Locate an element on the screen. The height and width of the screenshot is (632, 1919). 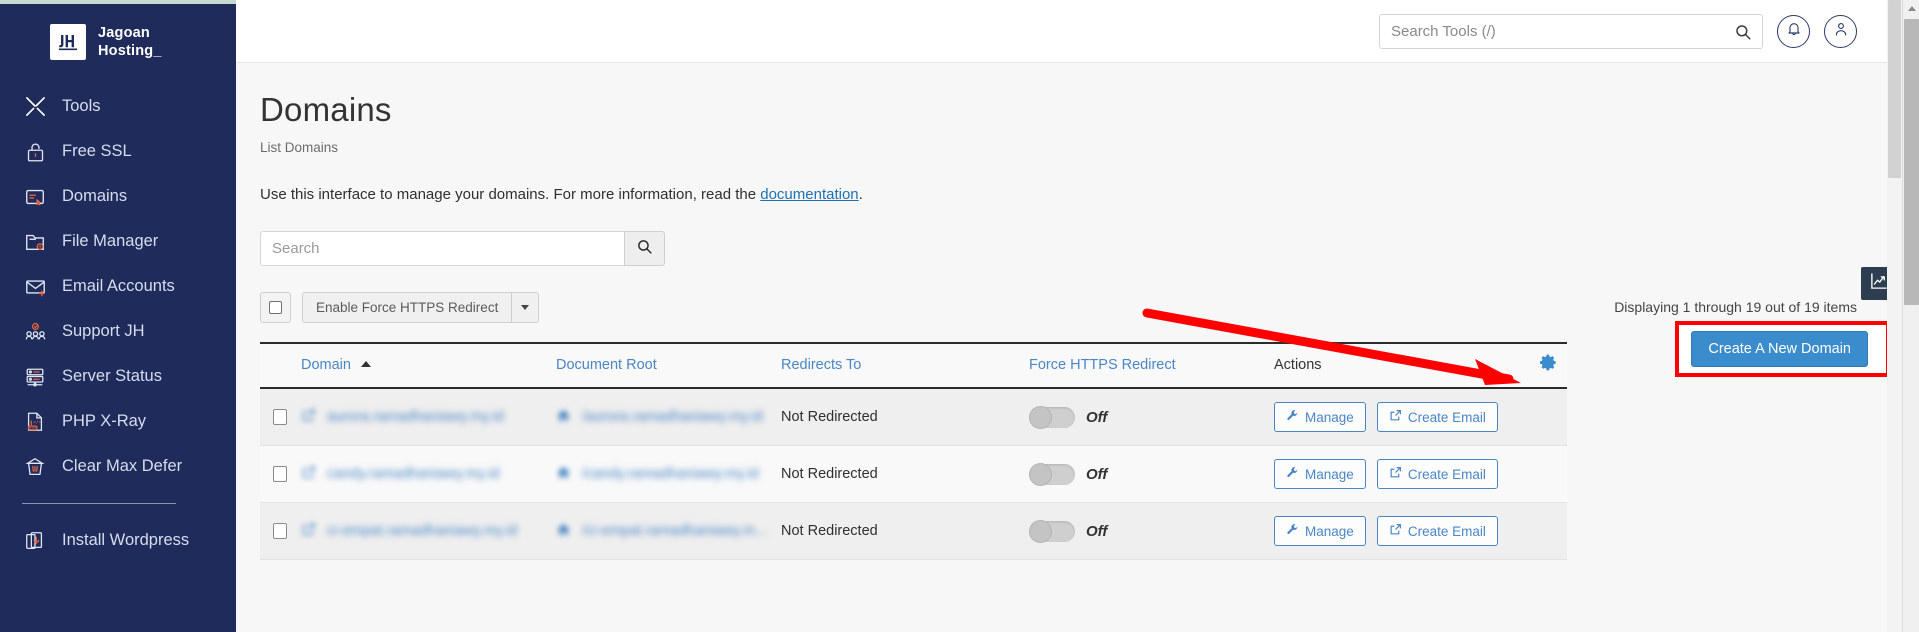
sidebar-item-label: Tools is located at coordinates (81, 106).